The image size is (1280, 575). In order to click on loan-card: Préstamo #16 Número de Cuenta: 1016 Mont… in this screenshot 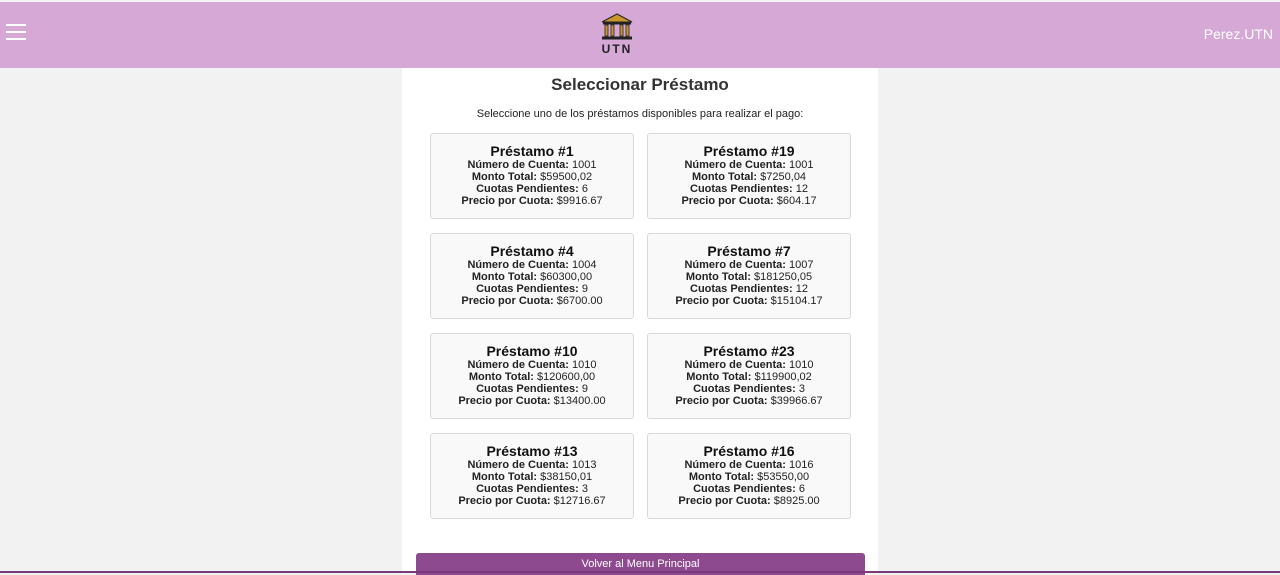, I will do `click(749, 476)`.